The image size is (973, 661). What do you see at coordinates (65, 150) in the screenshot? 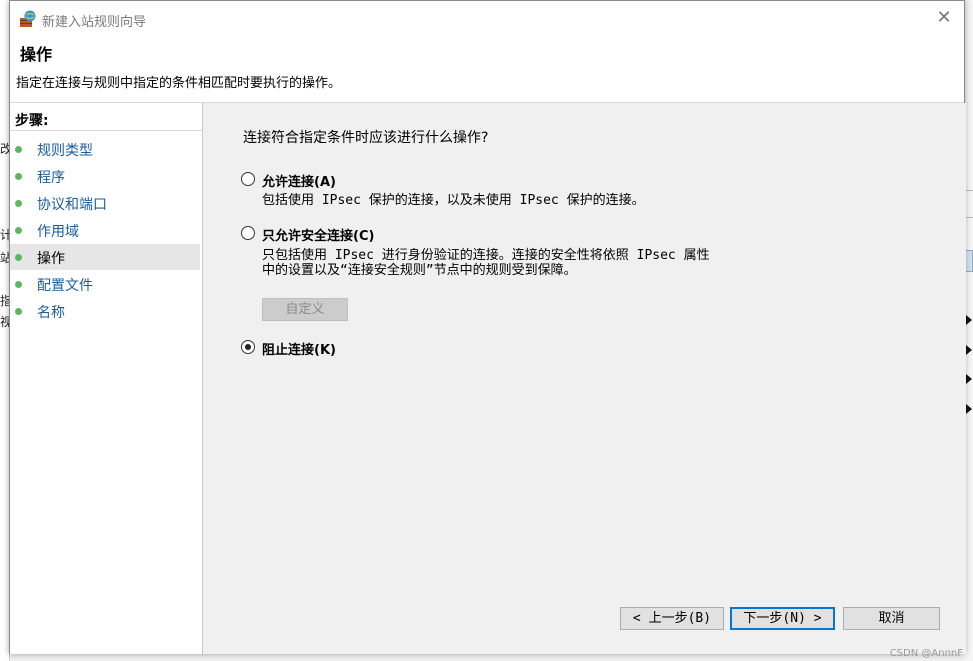
I see `step-label: 规则类型` at bounding box center [65, 150].